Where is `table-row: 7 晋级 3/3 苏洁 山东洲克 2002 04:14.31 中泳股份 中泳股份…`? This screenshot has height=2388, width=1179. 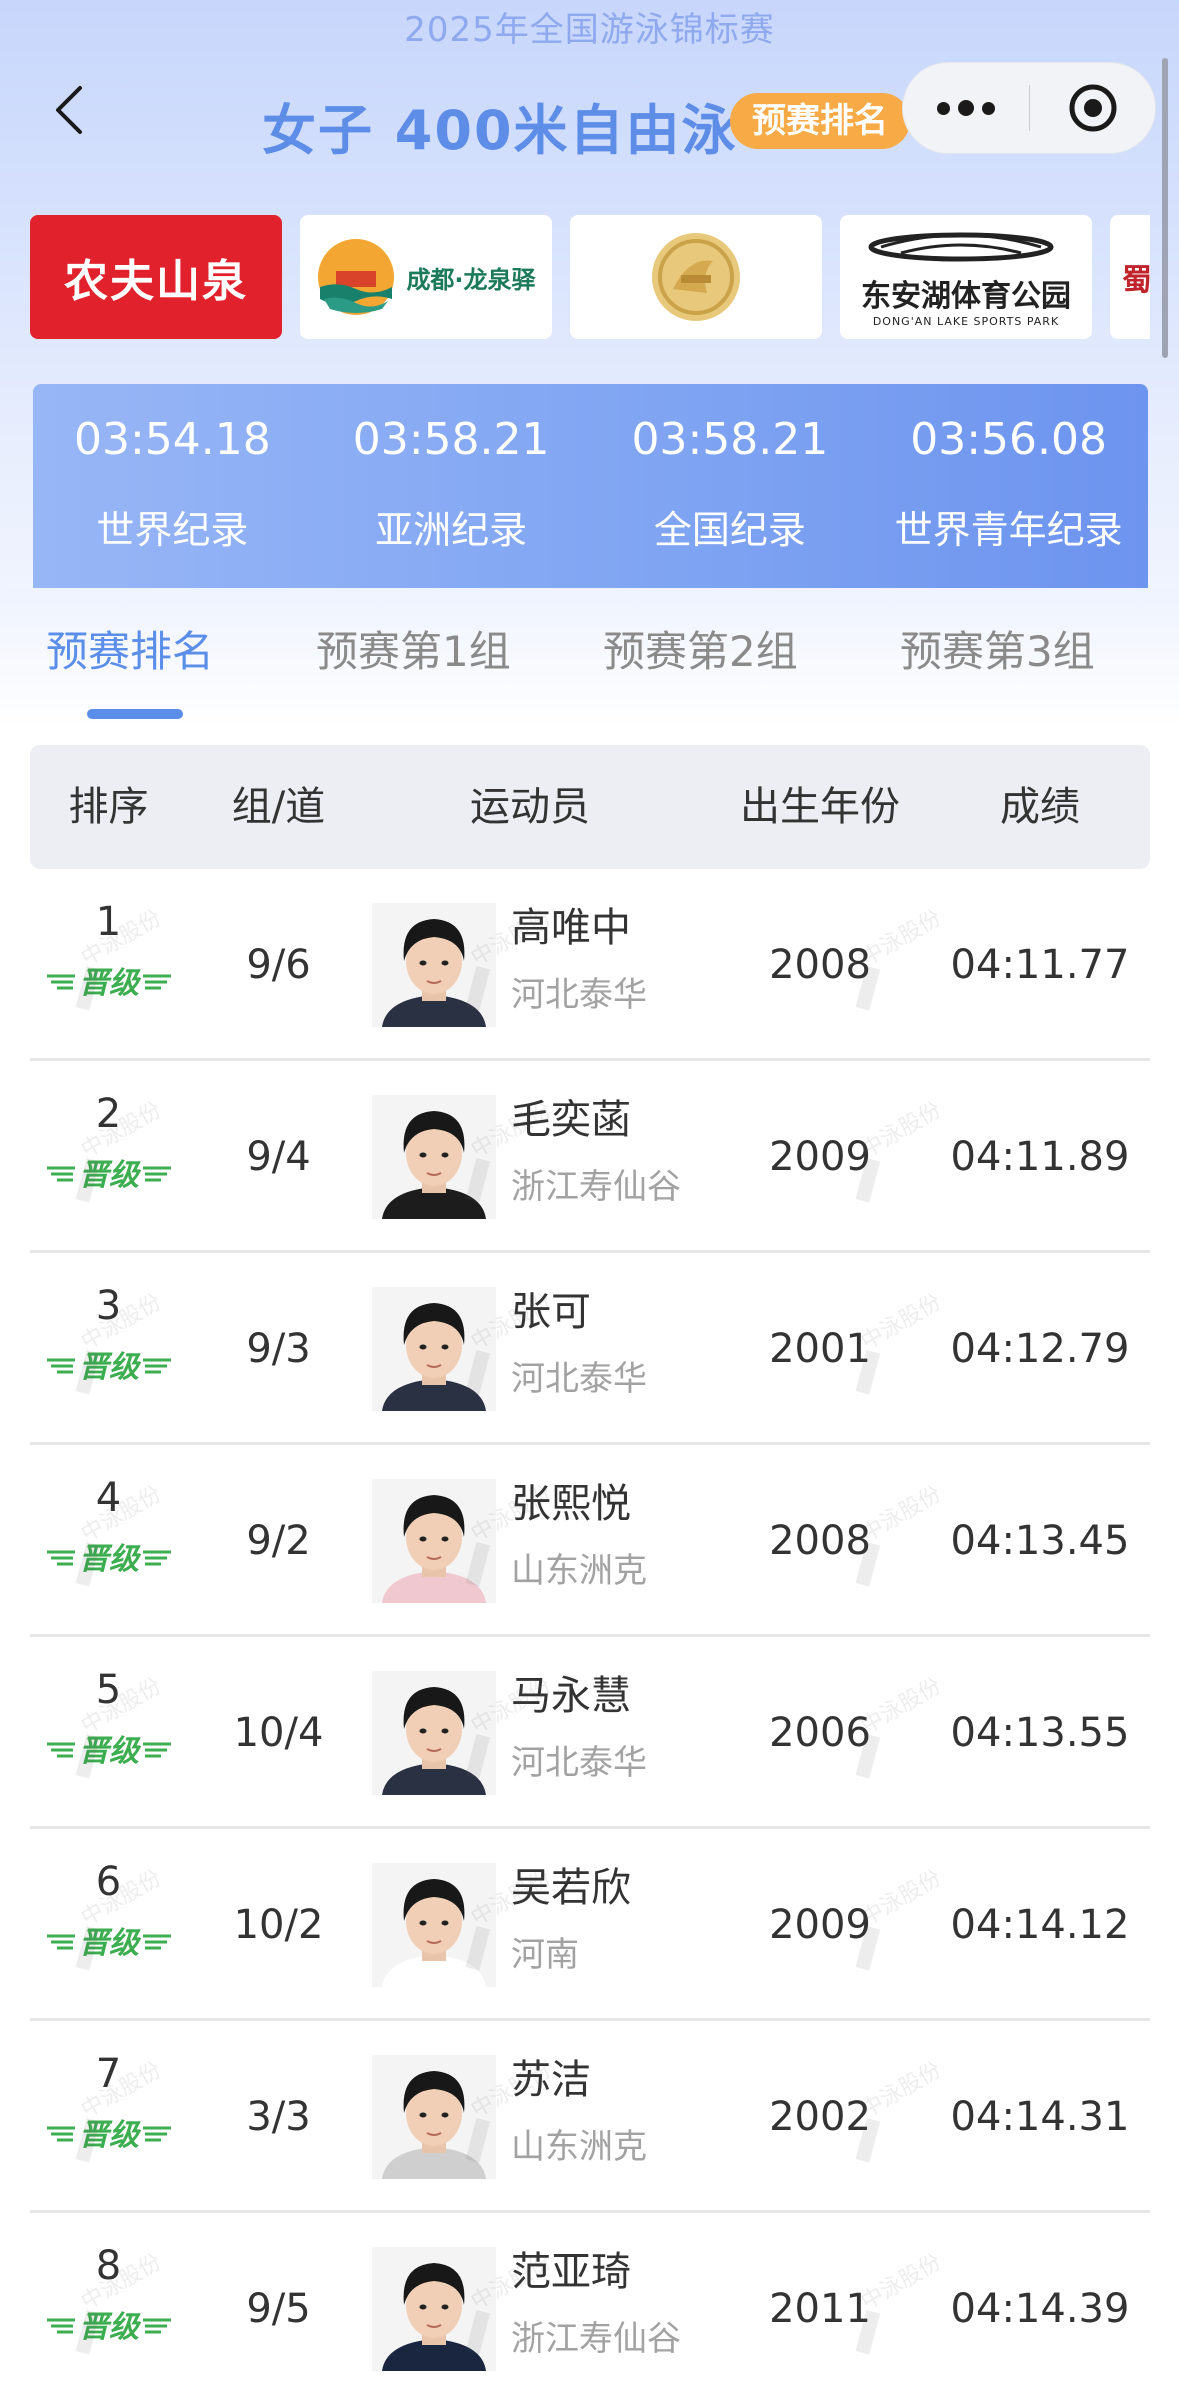
table-row: 7 晋级 3/3 苏洁 山东洲克 2002 04:14.31 中泳股份 中泳股份… is located at coordinates (590, 2117).